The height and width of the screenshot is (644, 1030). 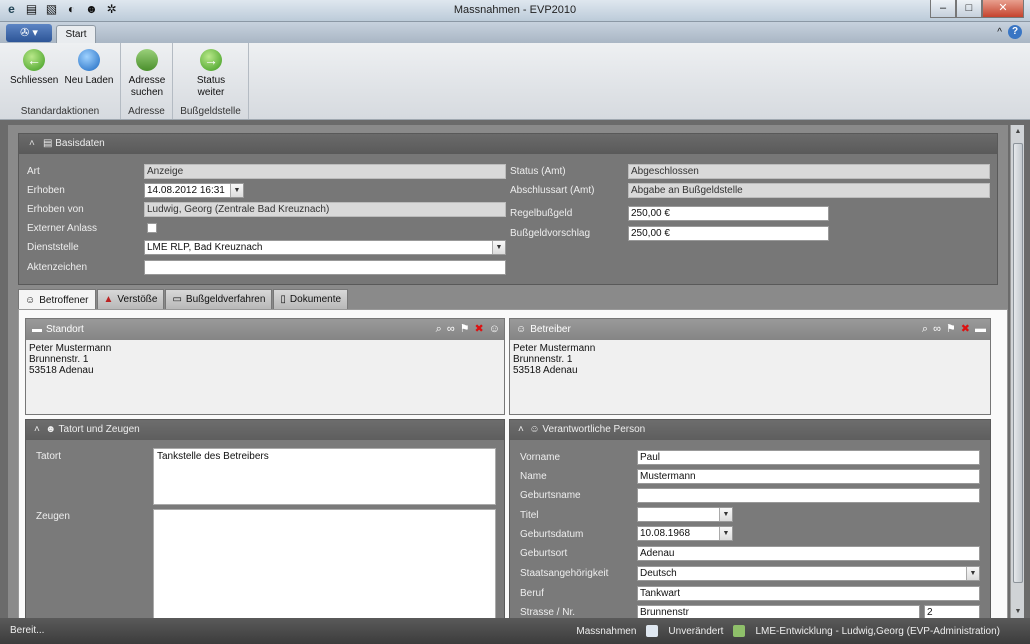 What do you see at coordinates (89, 60) in the screenshot?
I see `reload-icon` at bounding box center [89, 60].